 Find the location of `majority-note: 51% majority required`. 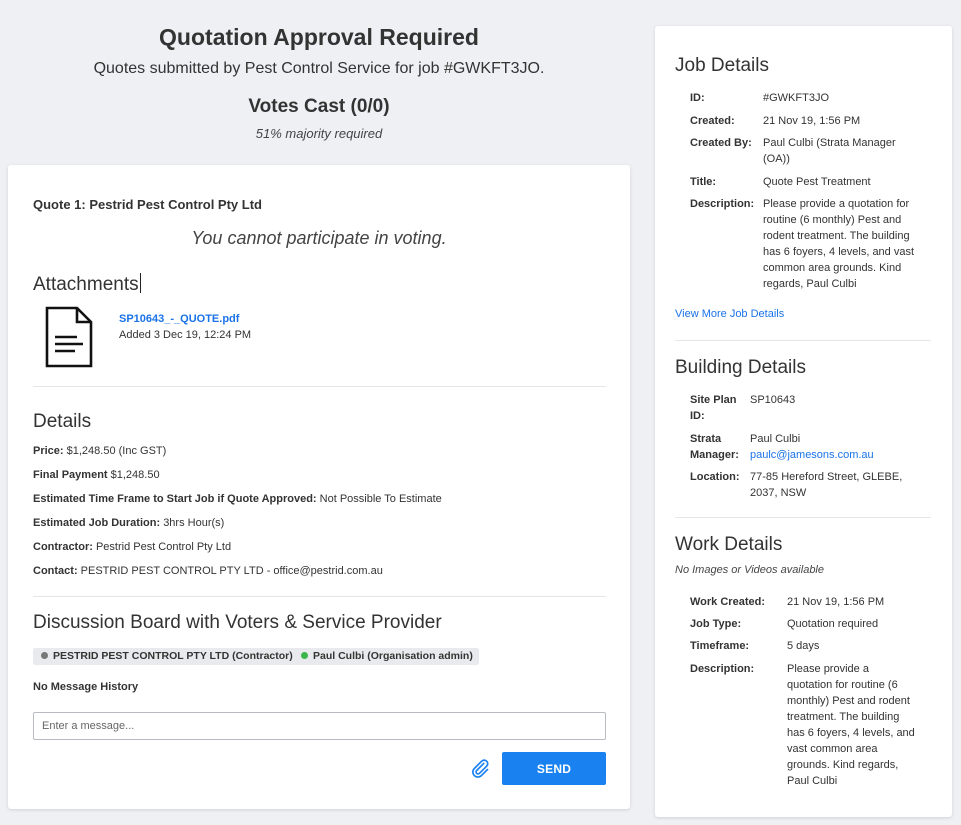

majority-note: 51% majority required is located at coordinates (319, 133).